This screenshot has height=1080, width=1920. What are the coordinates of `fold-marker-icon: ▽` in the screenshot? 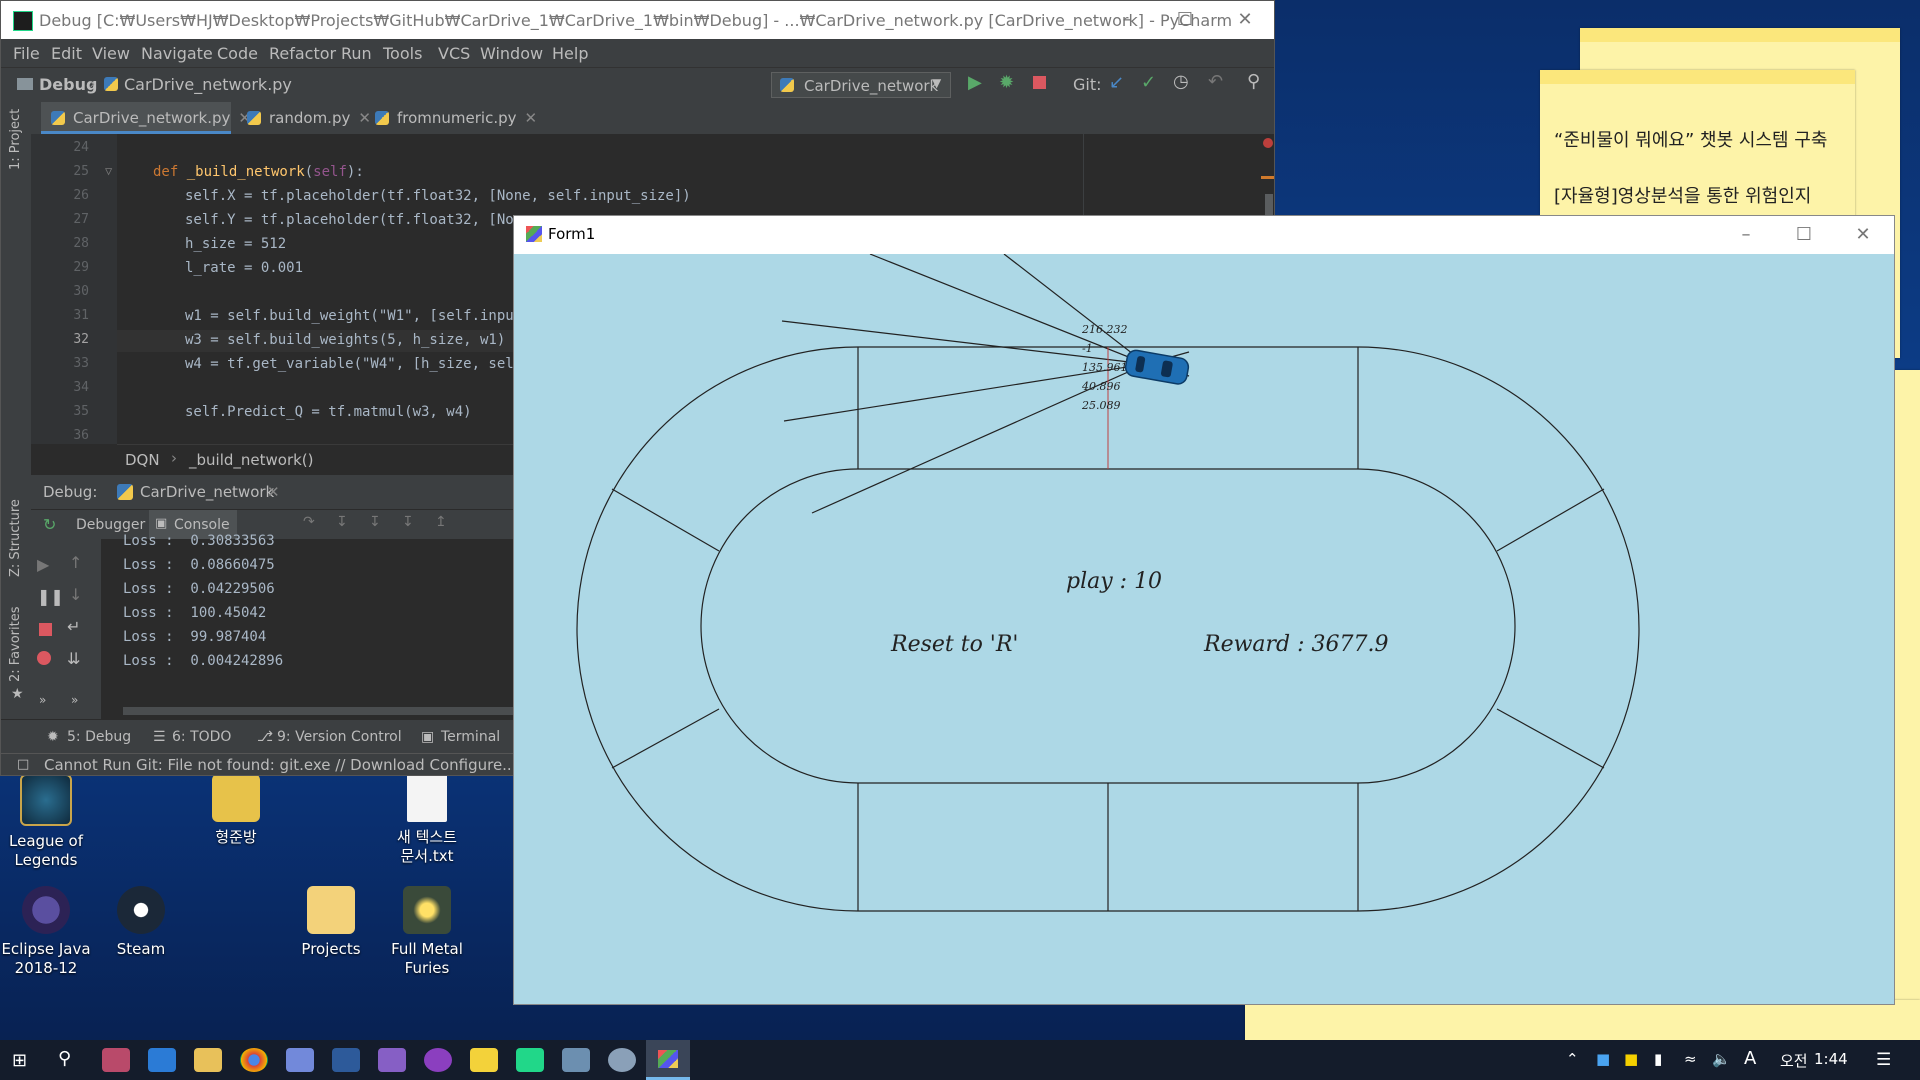 It's located at (108, 171).